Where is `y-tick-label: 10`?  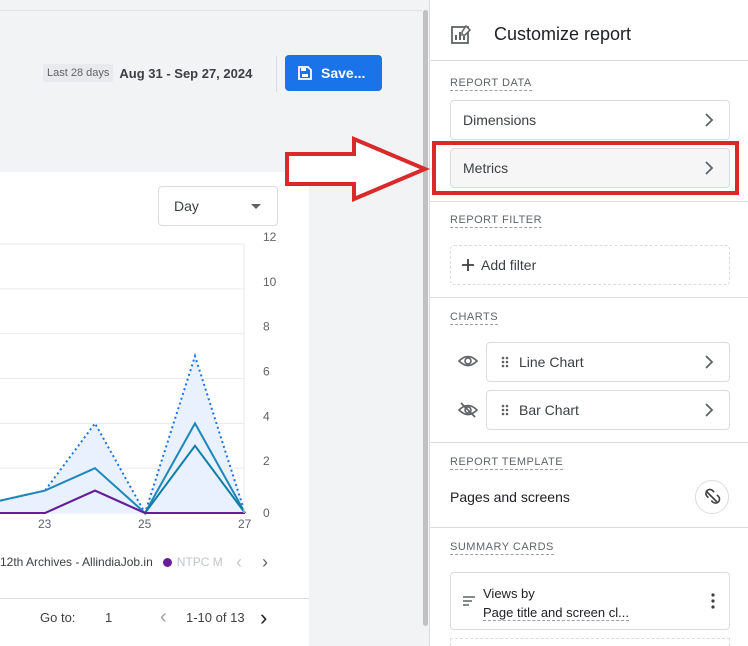
y-tick-label: 10 is located at coordinates (270, 282).